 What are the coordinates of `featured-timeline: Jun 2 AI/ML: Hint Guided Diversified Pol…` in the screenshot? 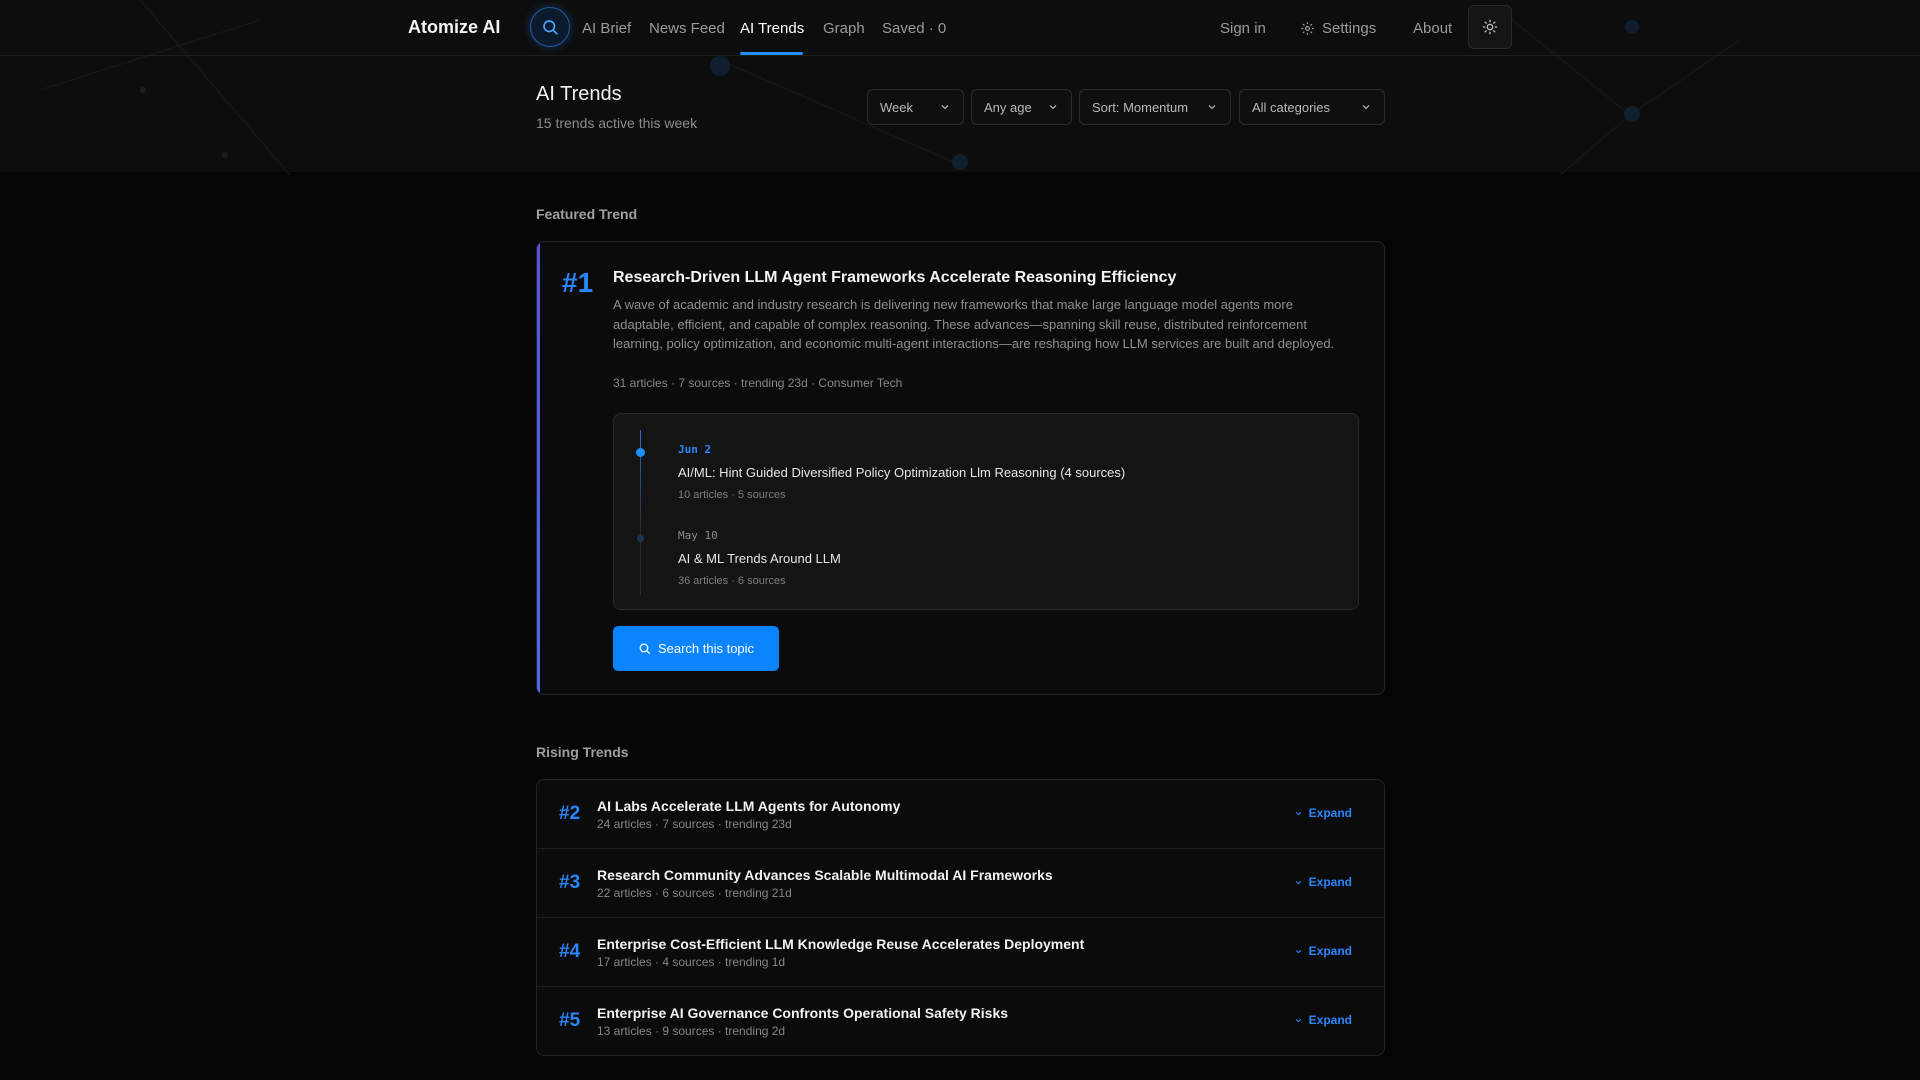 It's located at (986, 511).